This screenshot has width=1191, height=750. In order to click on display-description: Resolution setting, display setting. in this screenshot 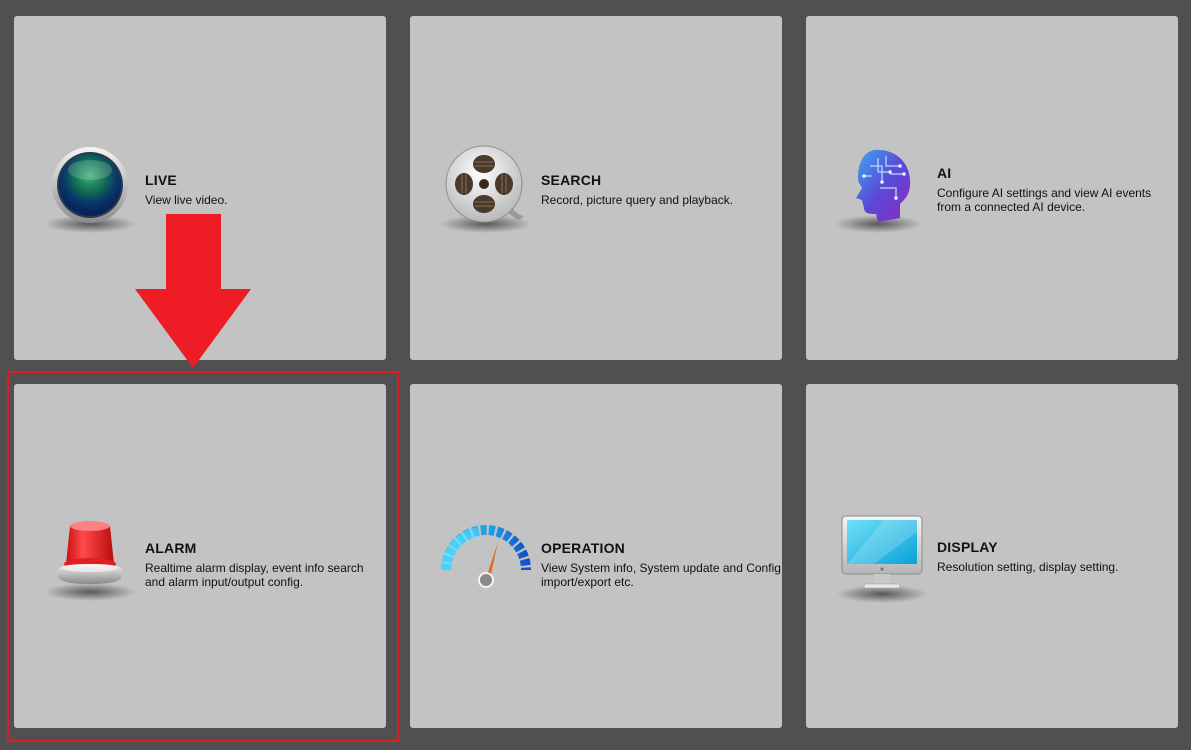, I will do `click(1028, 567)`.